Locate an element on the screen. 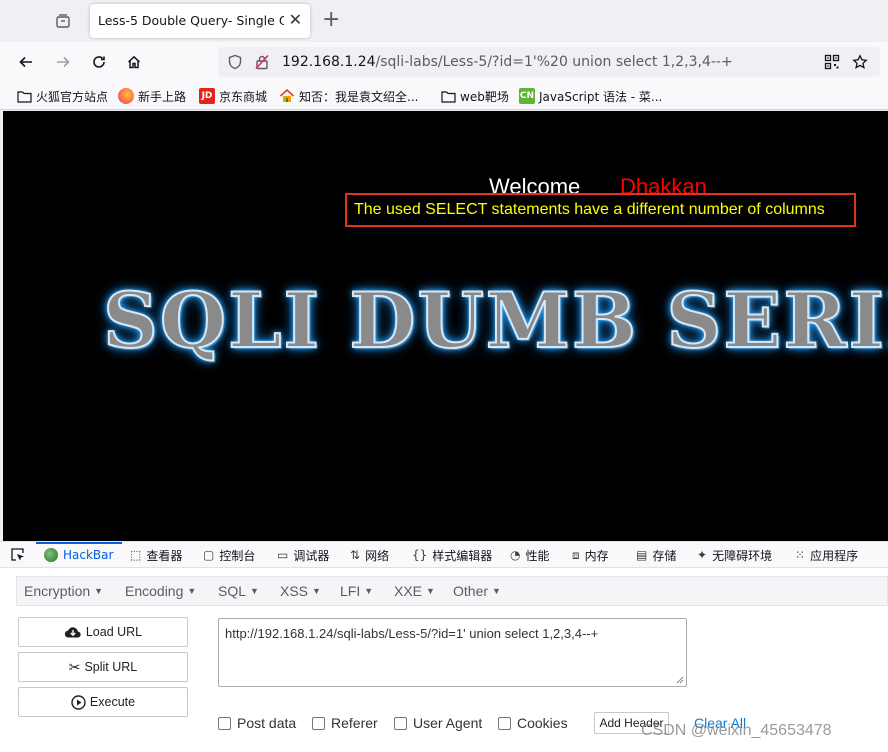 The image size is (888, 752). post-data-option: Post data is located at coordinates (257, 723).